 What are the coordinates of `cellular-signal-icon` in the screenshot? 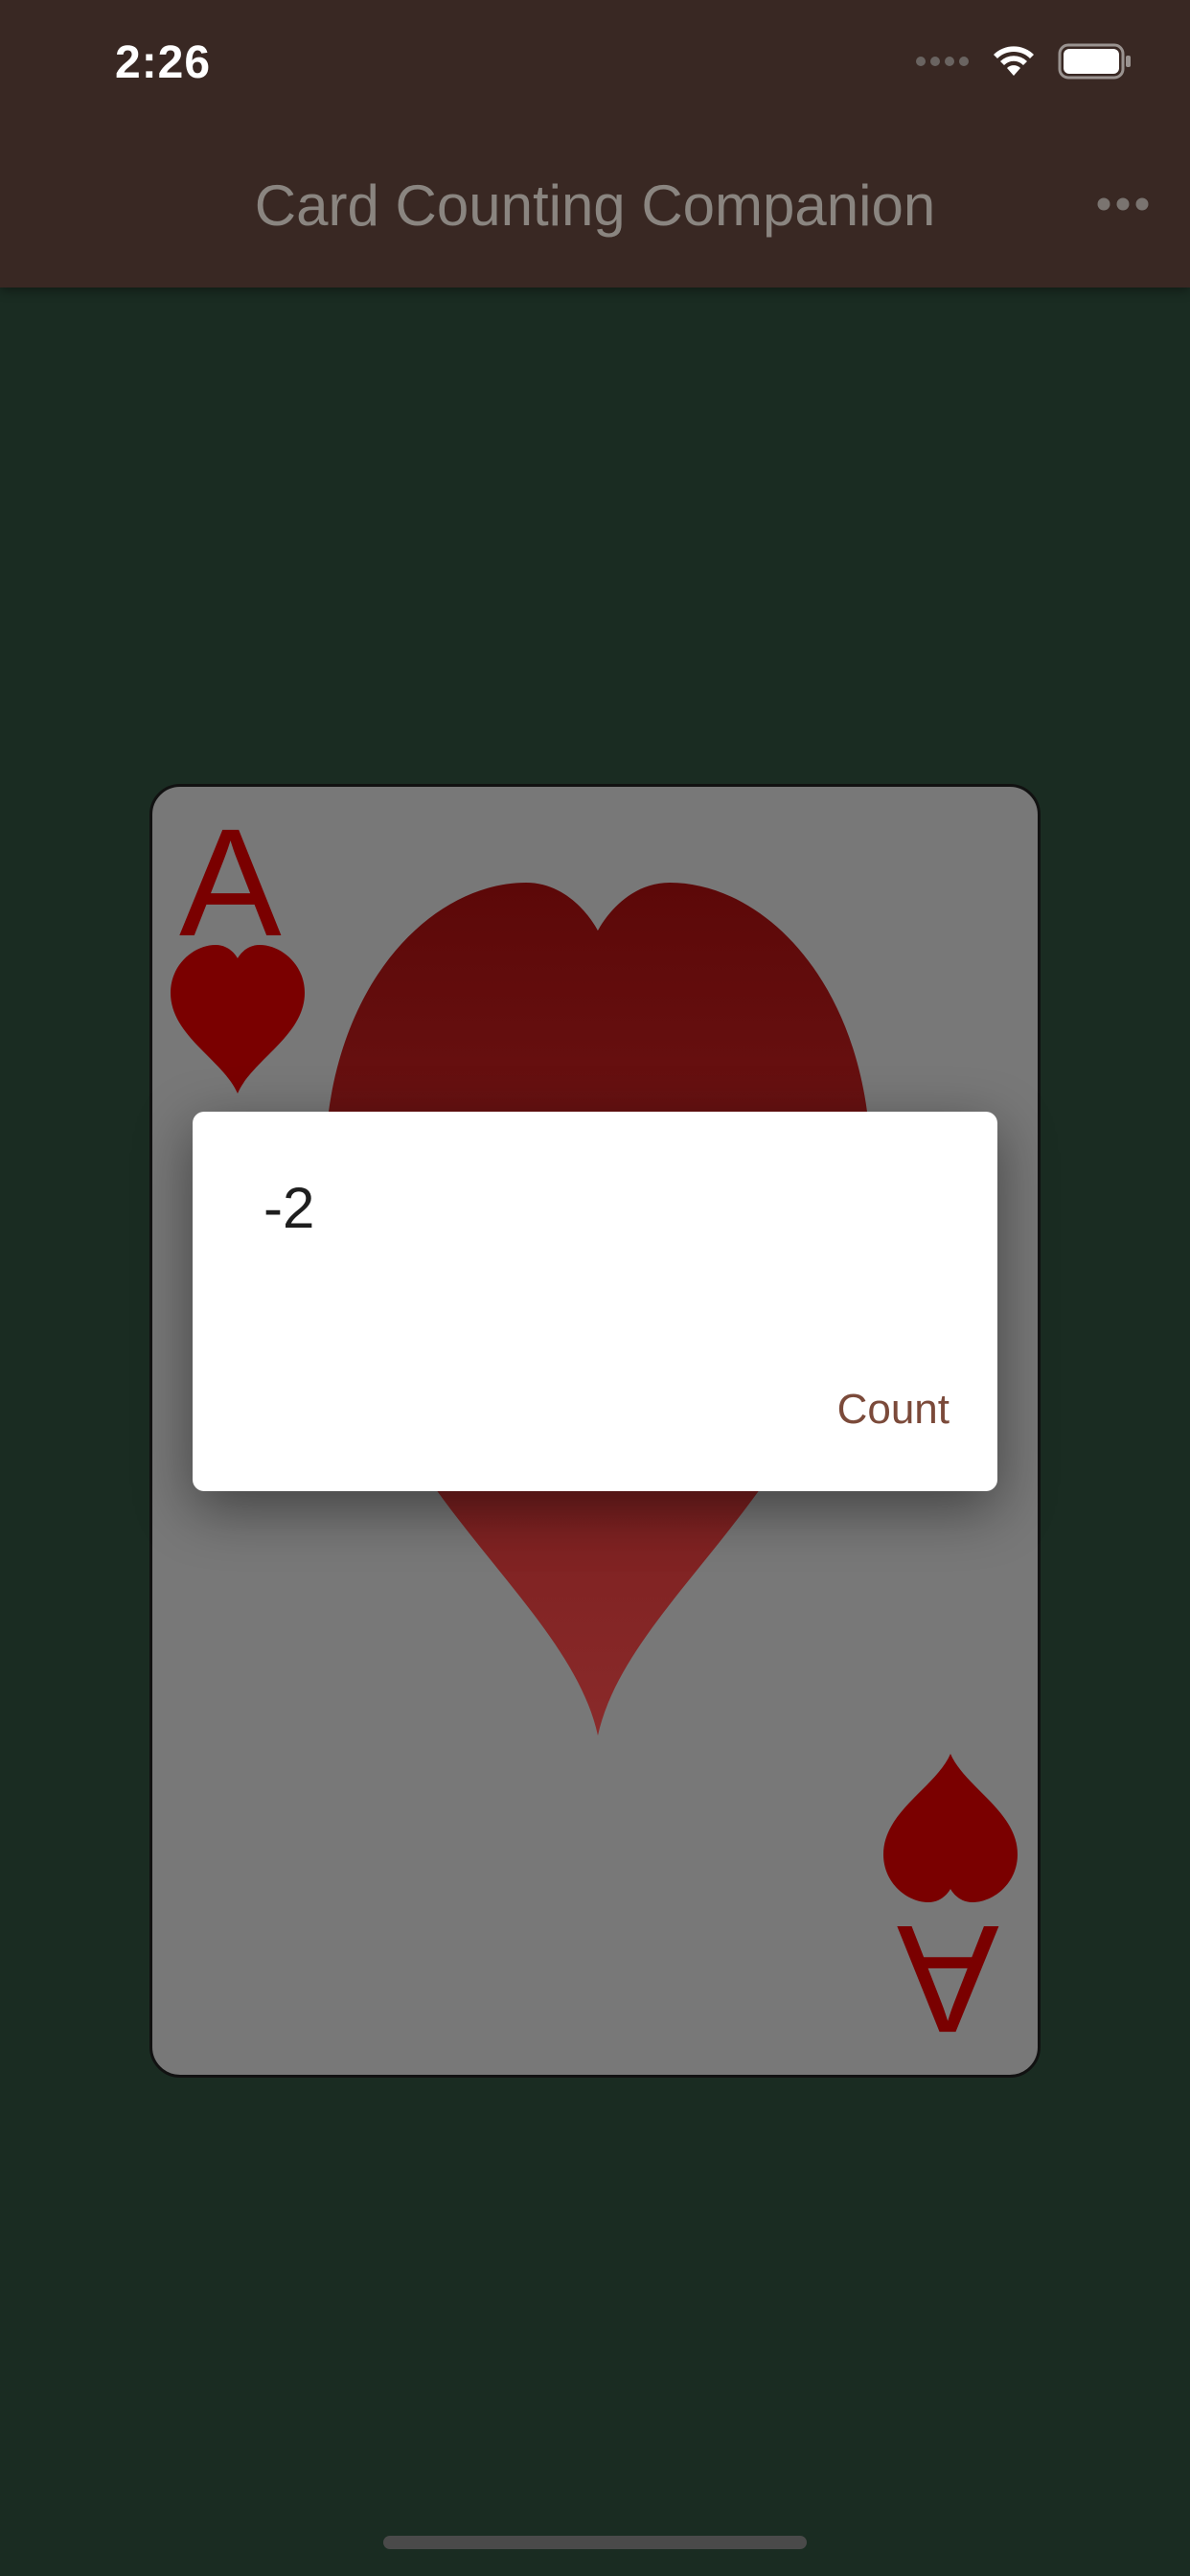 It's located at (943, 64).